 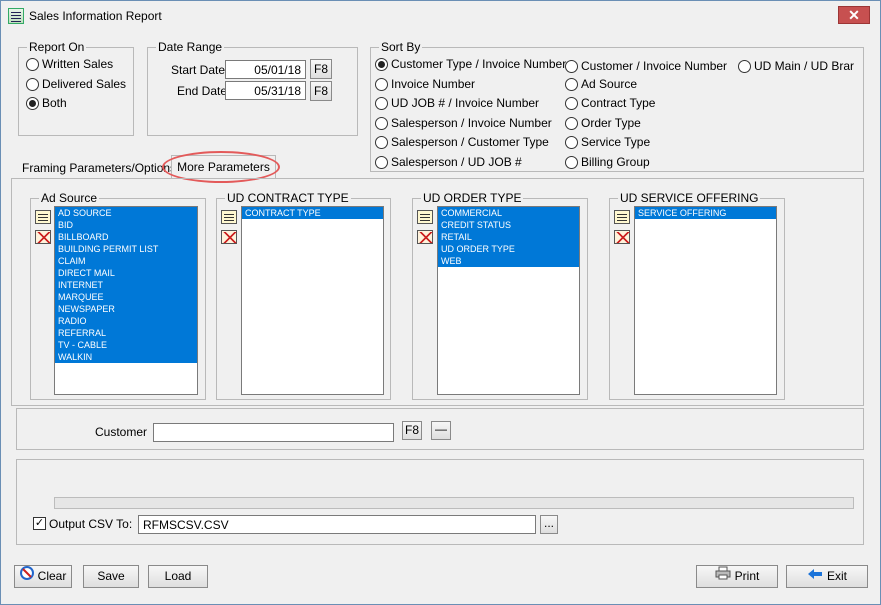 What do you see at coordinates (84, 84) in the screenshot?
I see `radio-delivered-sales-label: Delivered Sales` at bounding box center [84, 84].